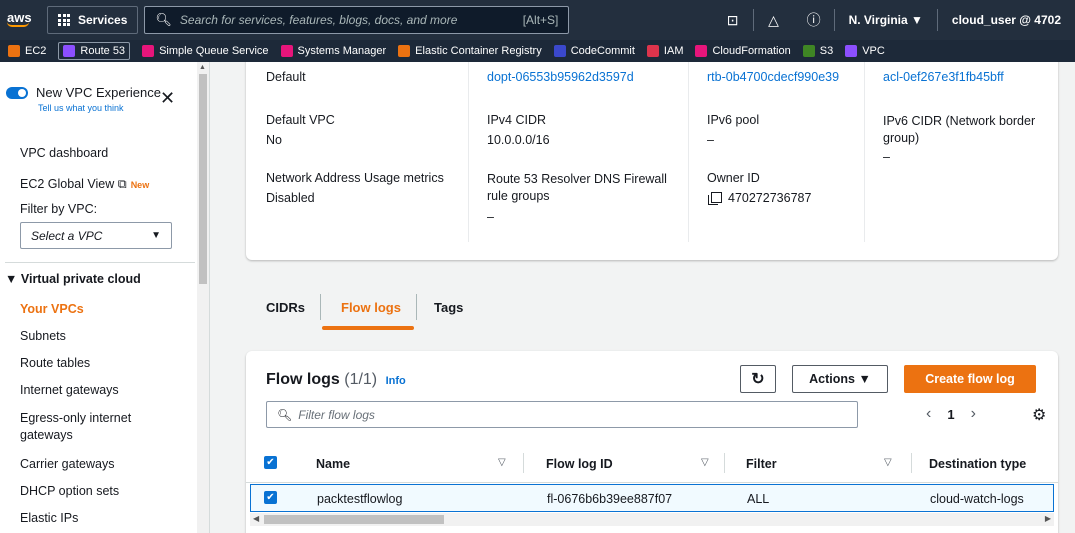 This screenshot has width=1075, height=533. I want to click on route-table-link: rtb-0b4700cdecf990e39, so click(773, 77).